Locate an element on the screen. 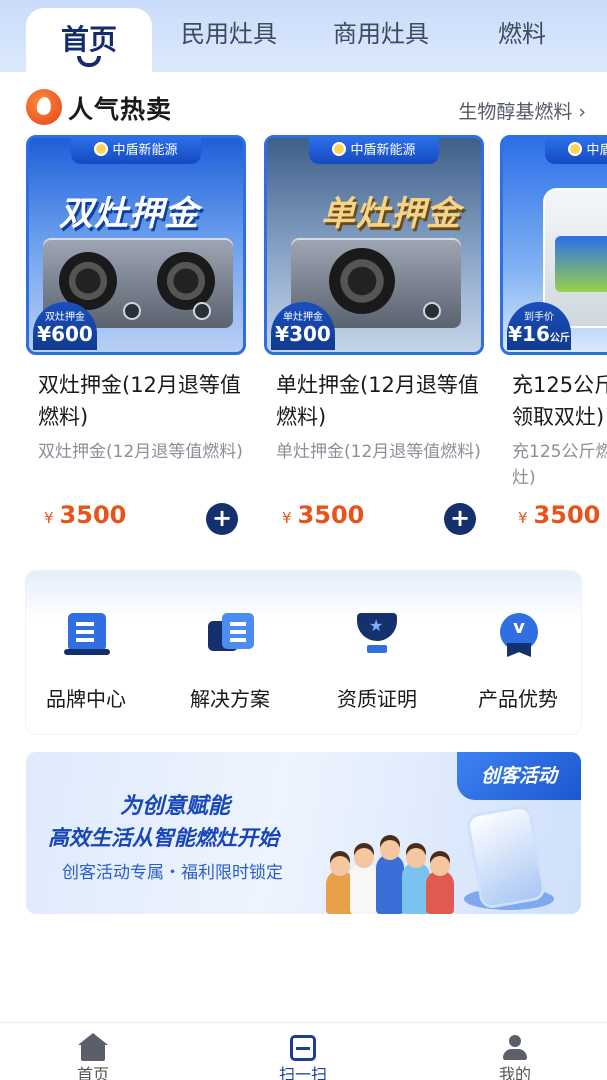  badge-caption: 单灶押金 is located at coordinates (303, 317).